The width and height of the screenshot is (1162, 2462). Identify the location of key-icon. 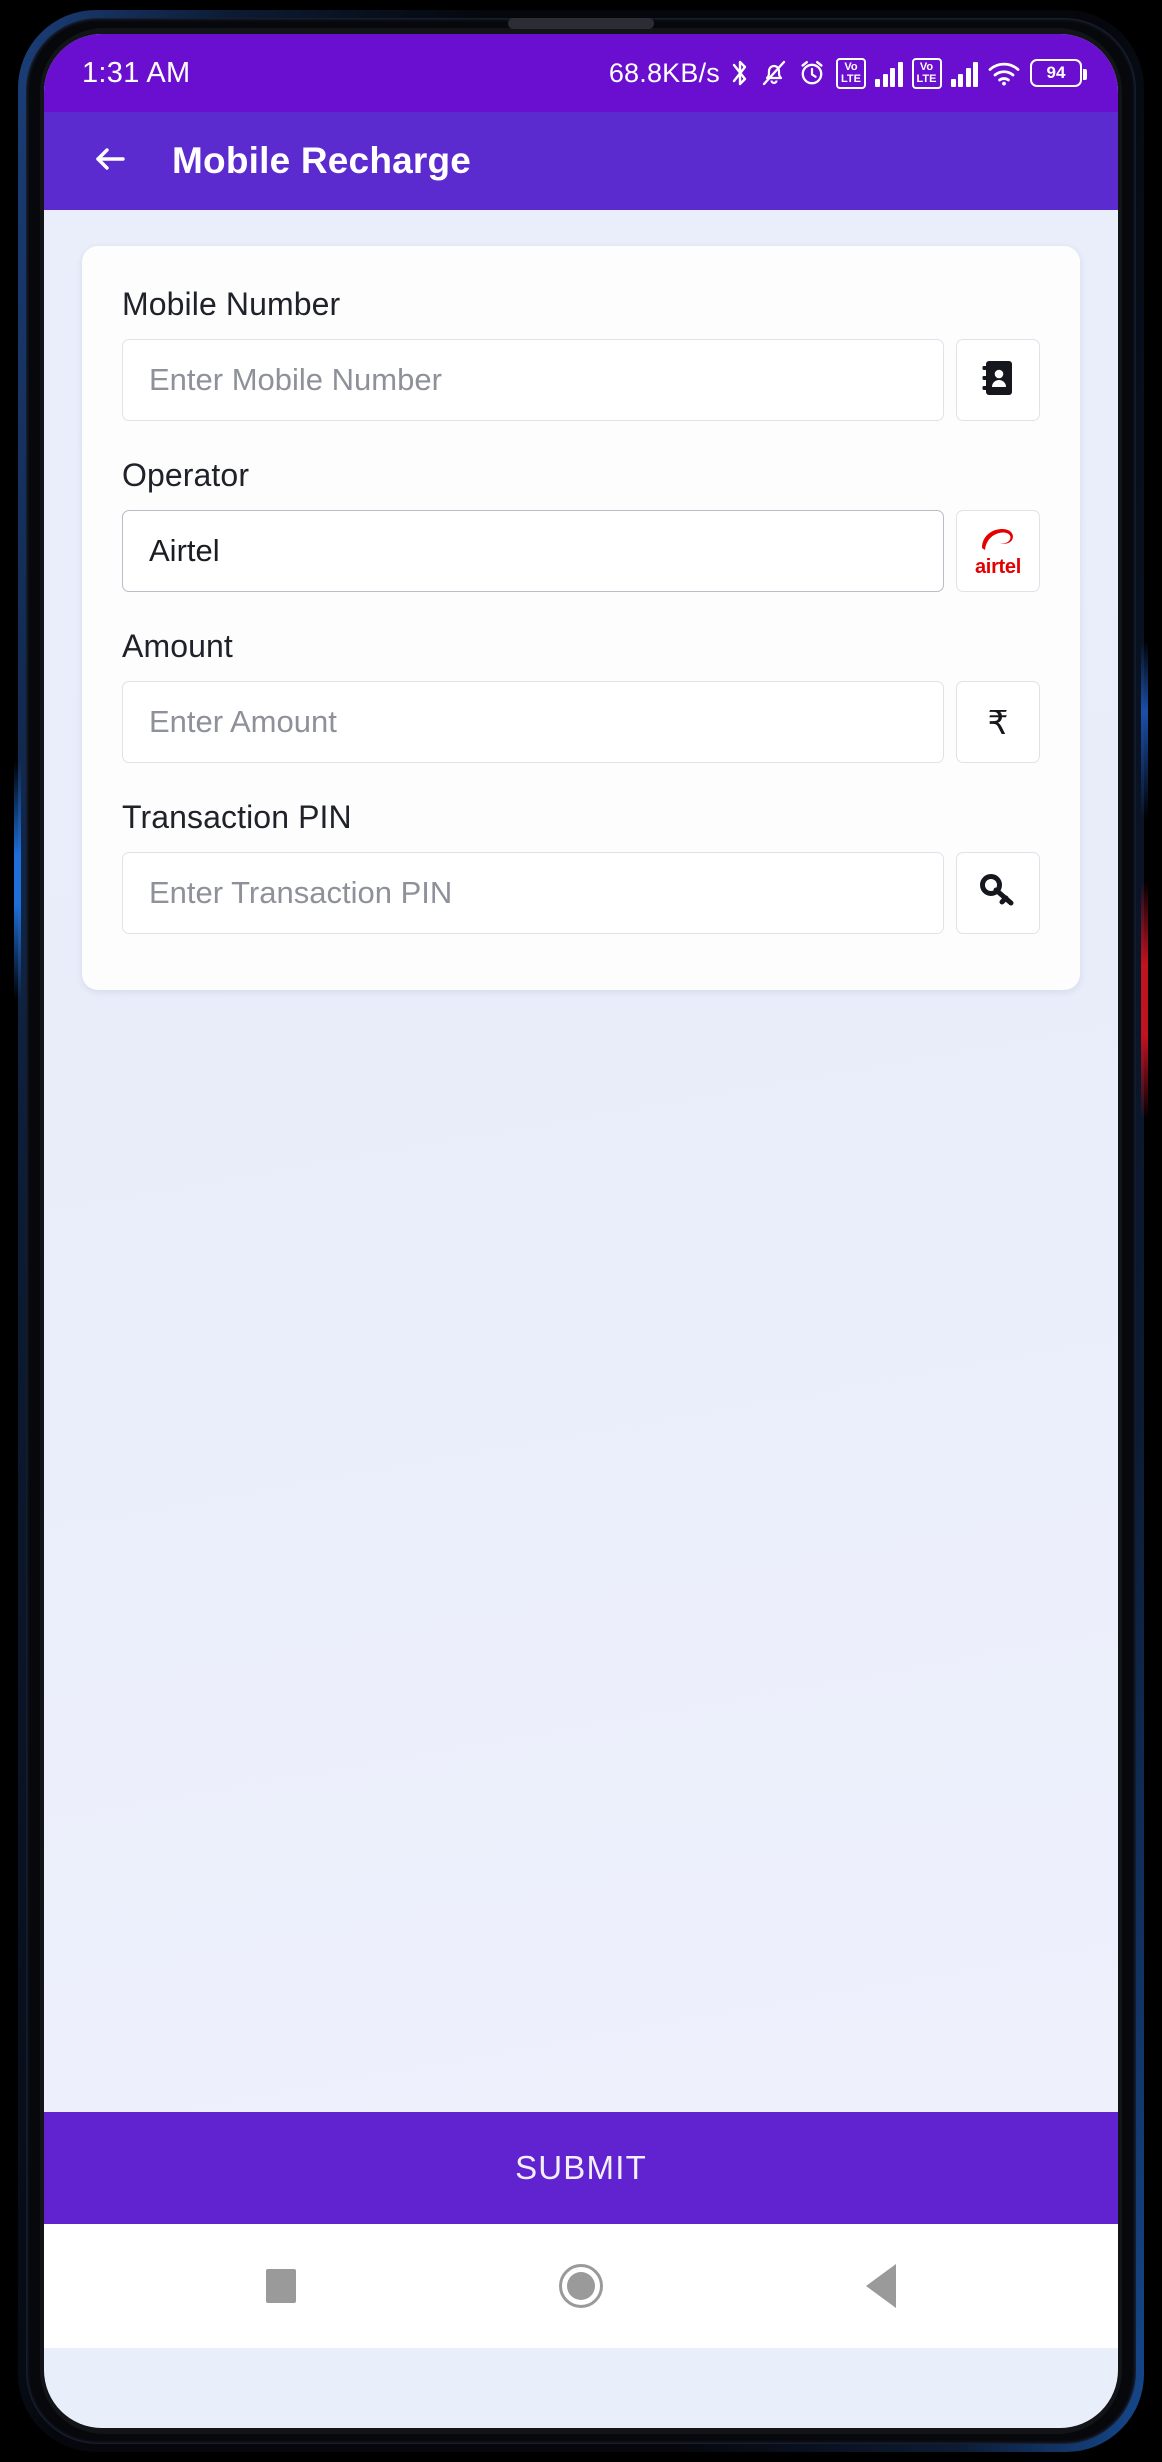
(998, 893).